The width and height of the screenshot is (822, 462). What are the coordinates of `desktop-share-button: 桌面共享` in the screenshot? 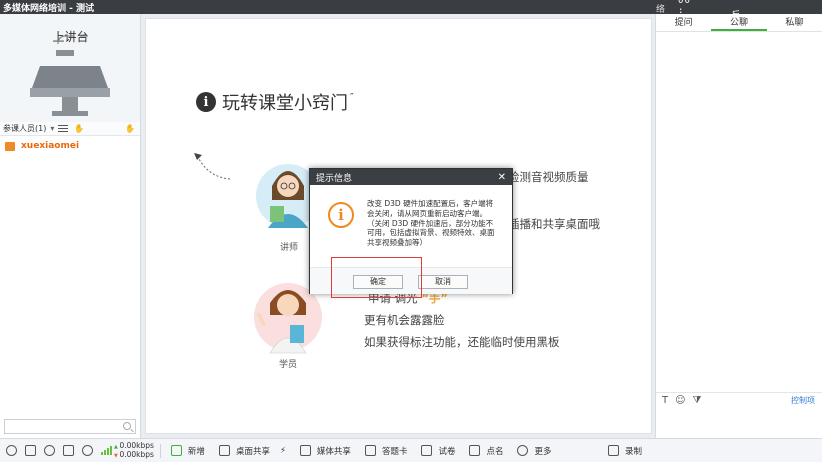 It's located at (242, 451).